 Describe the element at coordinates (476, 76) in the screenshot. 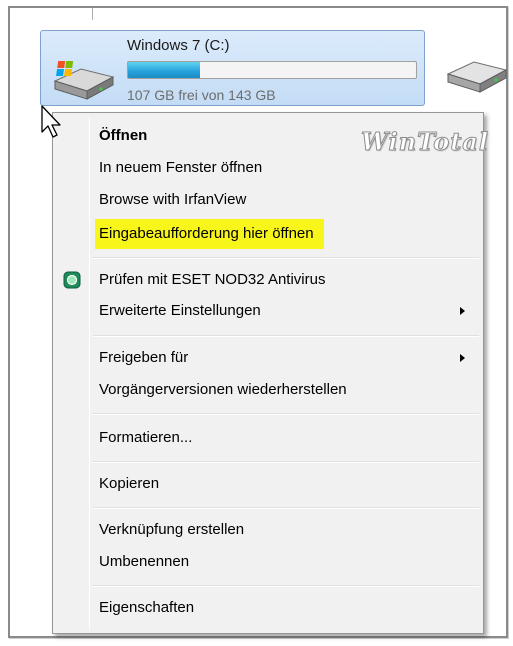

I see `hard-drive-icon` at that location.